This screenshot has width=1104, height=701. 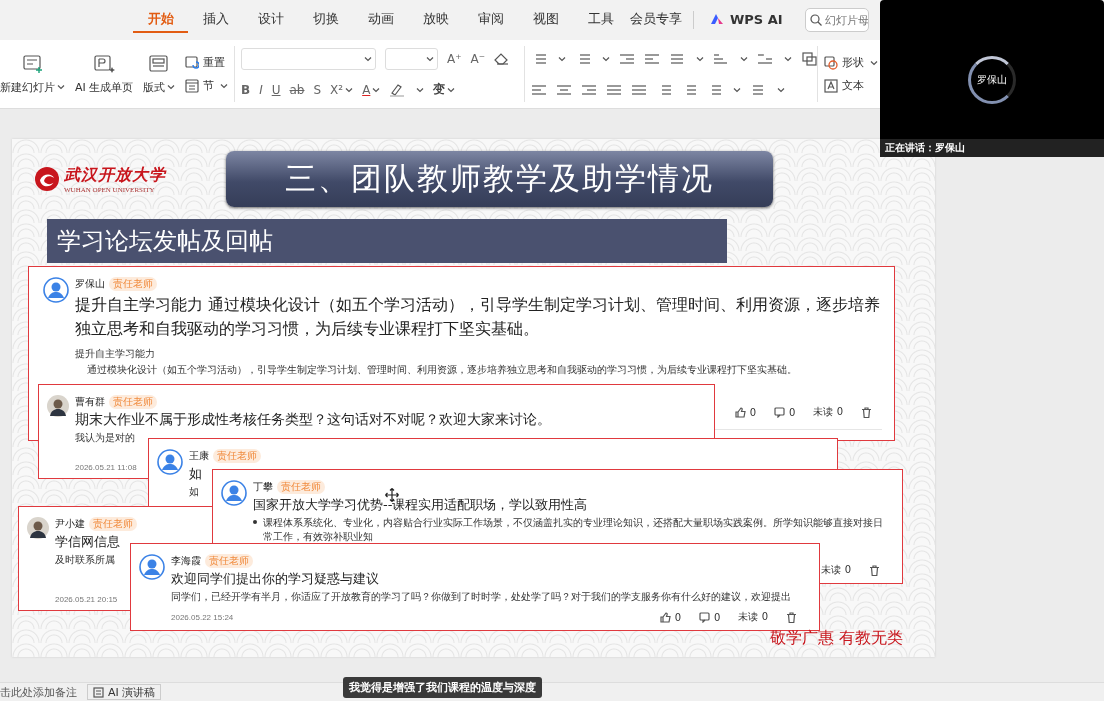 I want to click on ribbon-tab: 审阅, so click(x=490, y=20).